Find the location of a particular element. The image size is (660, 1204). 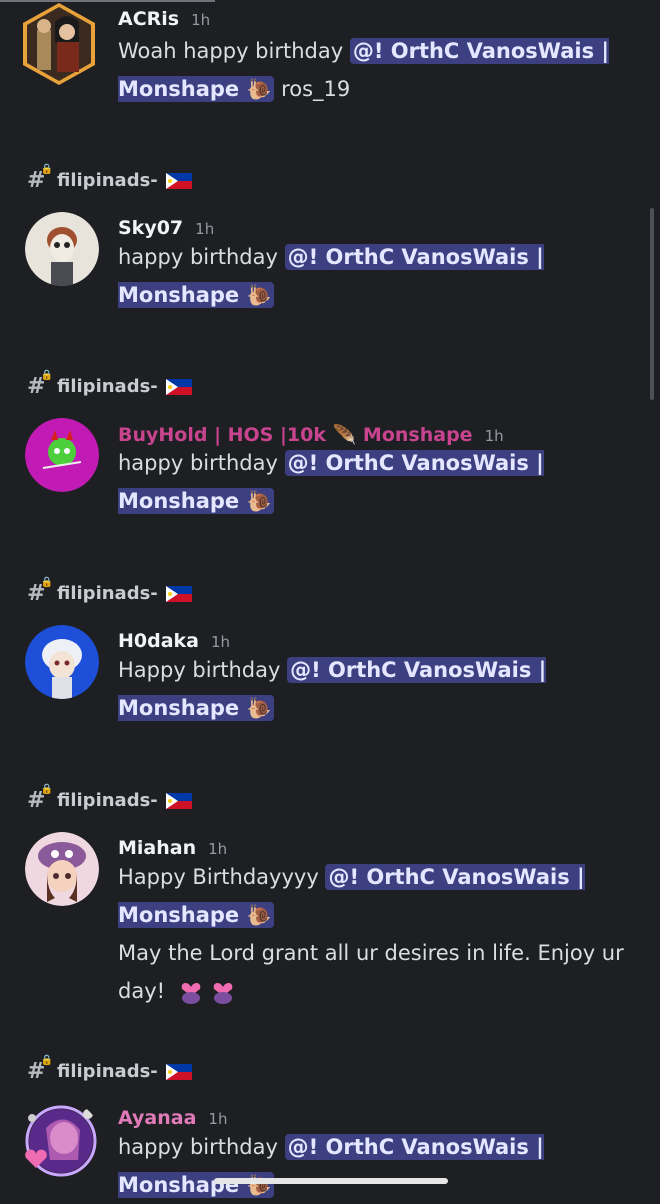

avatar-ayanaa is located at coordinates (61, 1141).